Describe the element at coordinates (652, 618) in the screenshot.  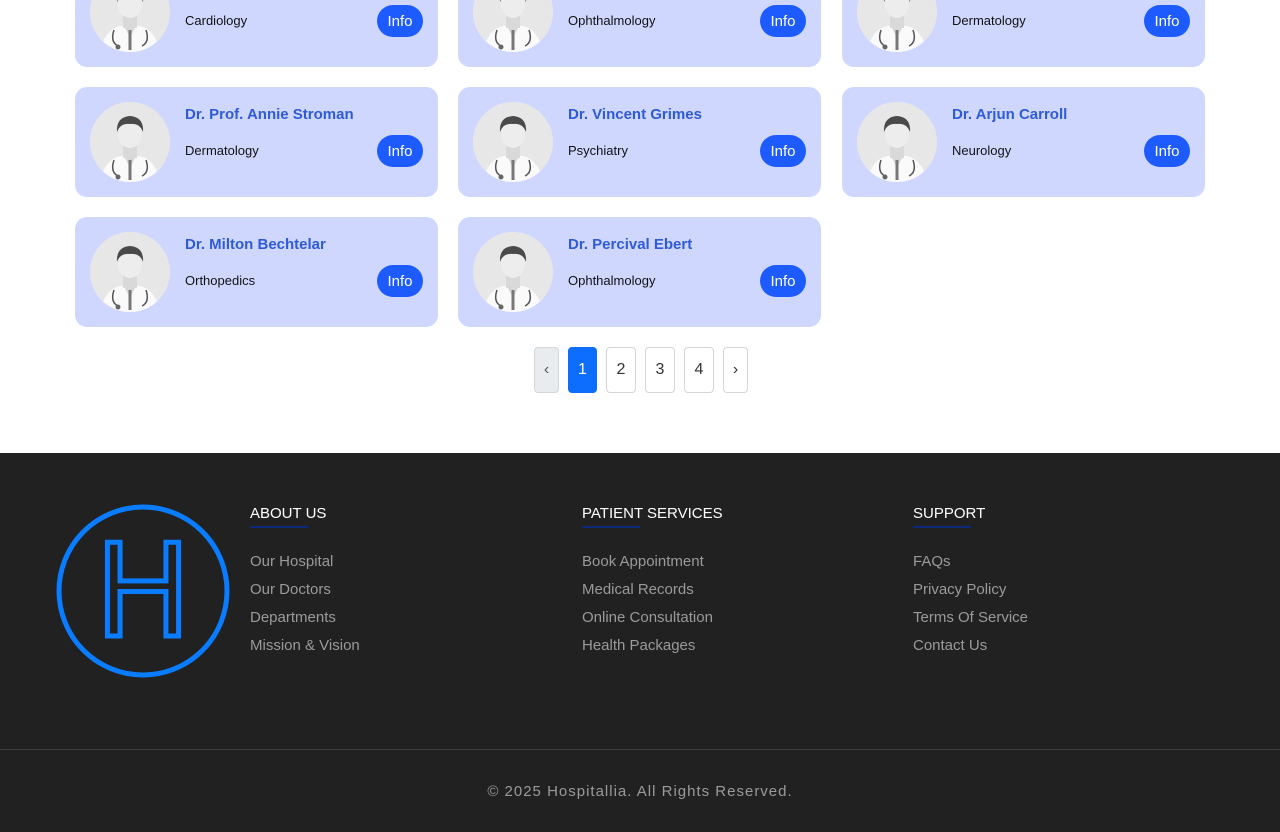
I see `footer-link: Online Consultation` at that location.